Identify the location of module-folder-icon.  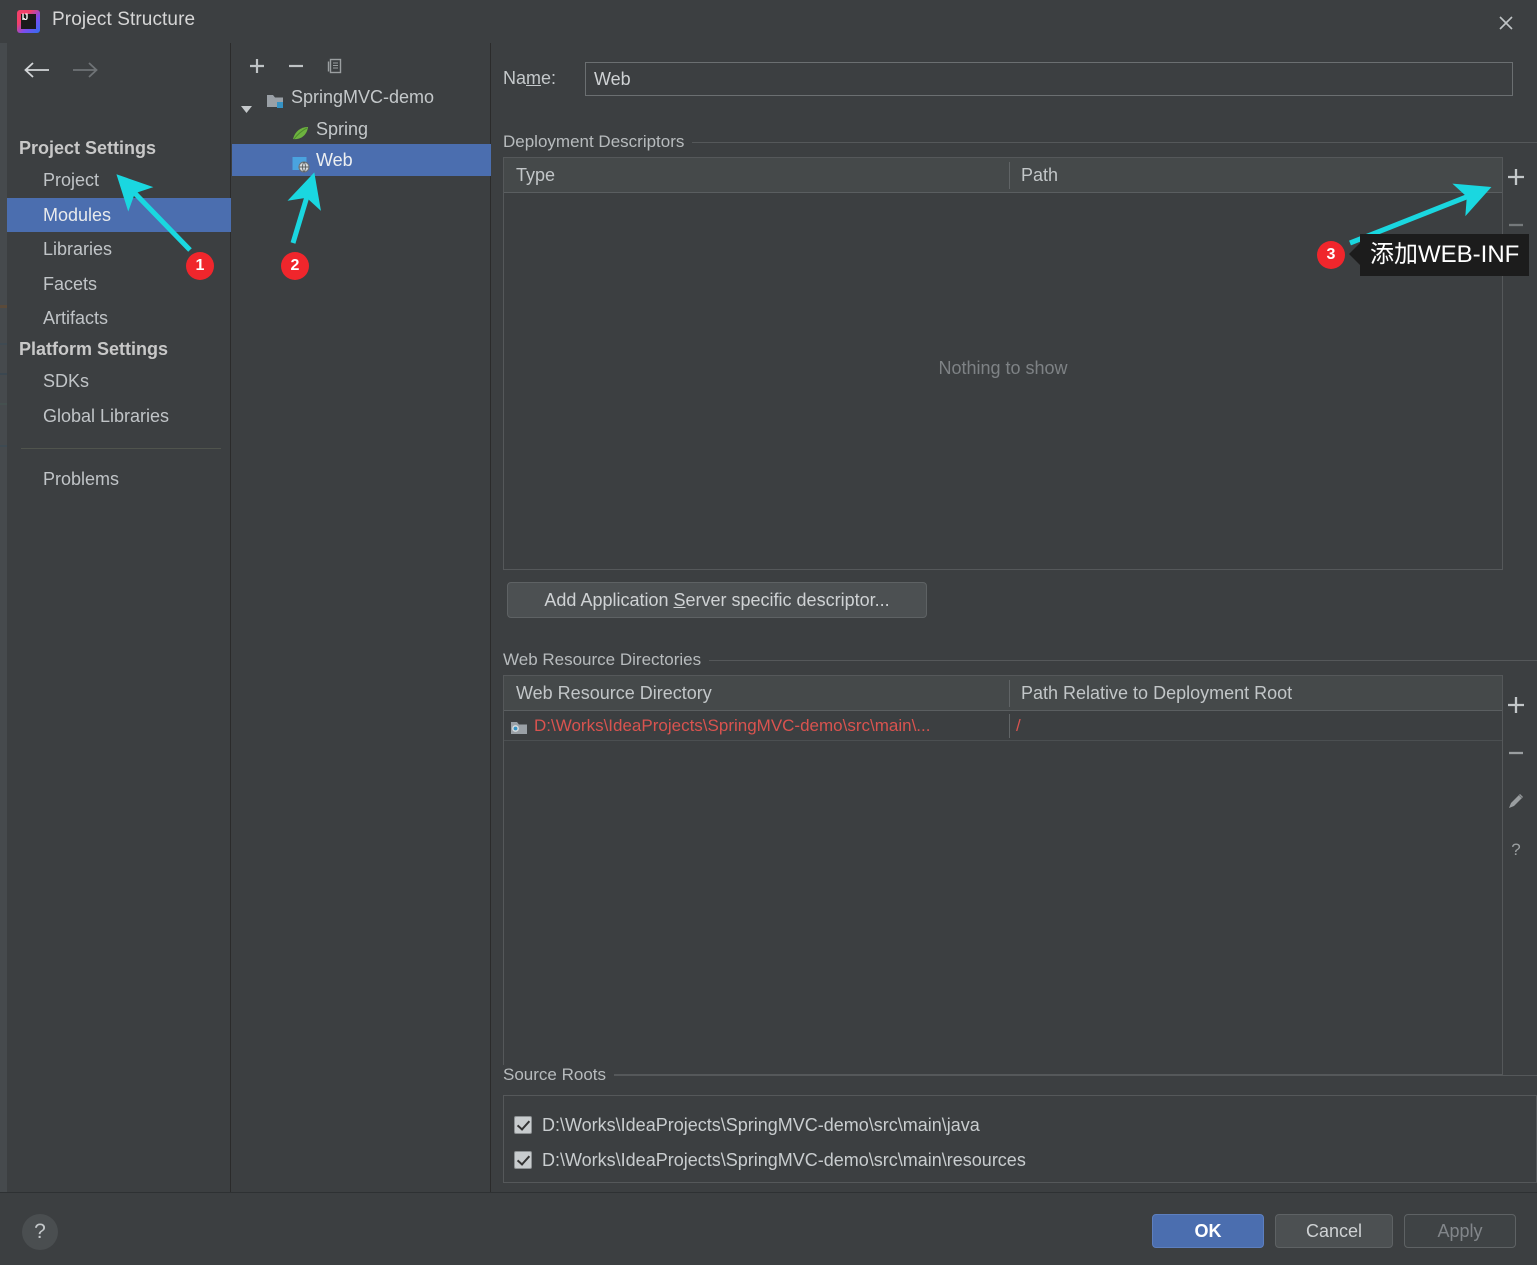
(275, 98).